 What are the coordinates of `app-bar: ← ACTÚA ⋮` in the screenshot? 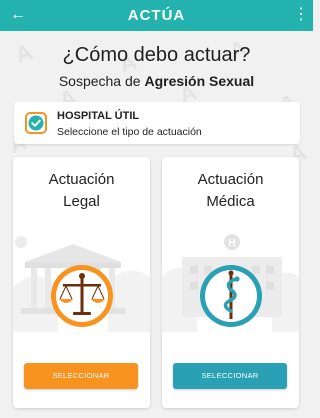 It's located at (156, 15).